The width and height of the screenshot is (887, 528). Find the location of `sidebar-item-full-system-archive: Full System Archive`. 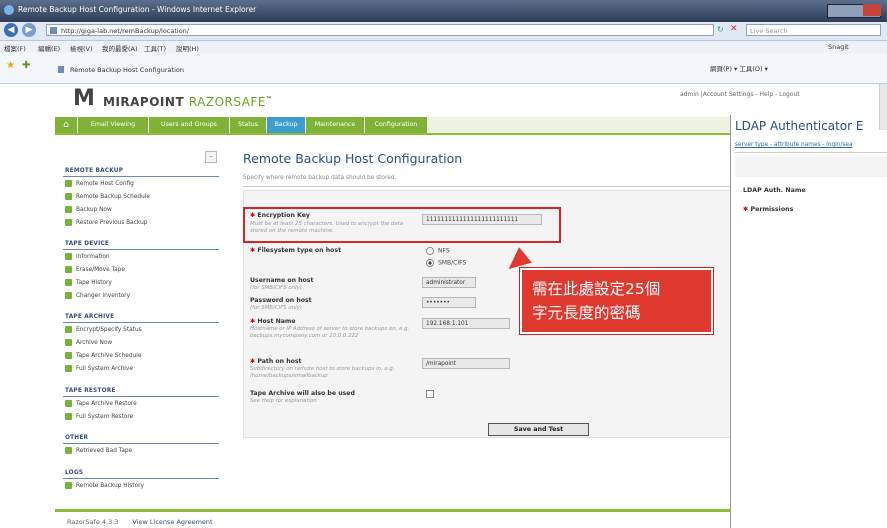

sidebar-item-full-system-archive: Full System Archive is located at coordinates (99, 368).